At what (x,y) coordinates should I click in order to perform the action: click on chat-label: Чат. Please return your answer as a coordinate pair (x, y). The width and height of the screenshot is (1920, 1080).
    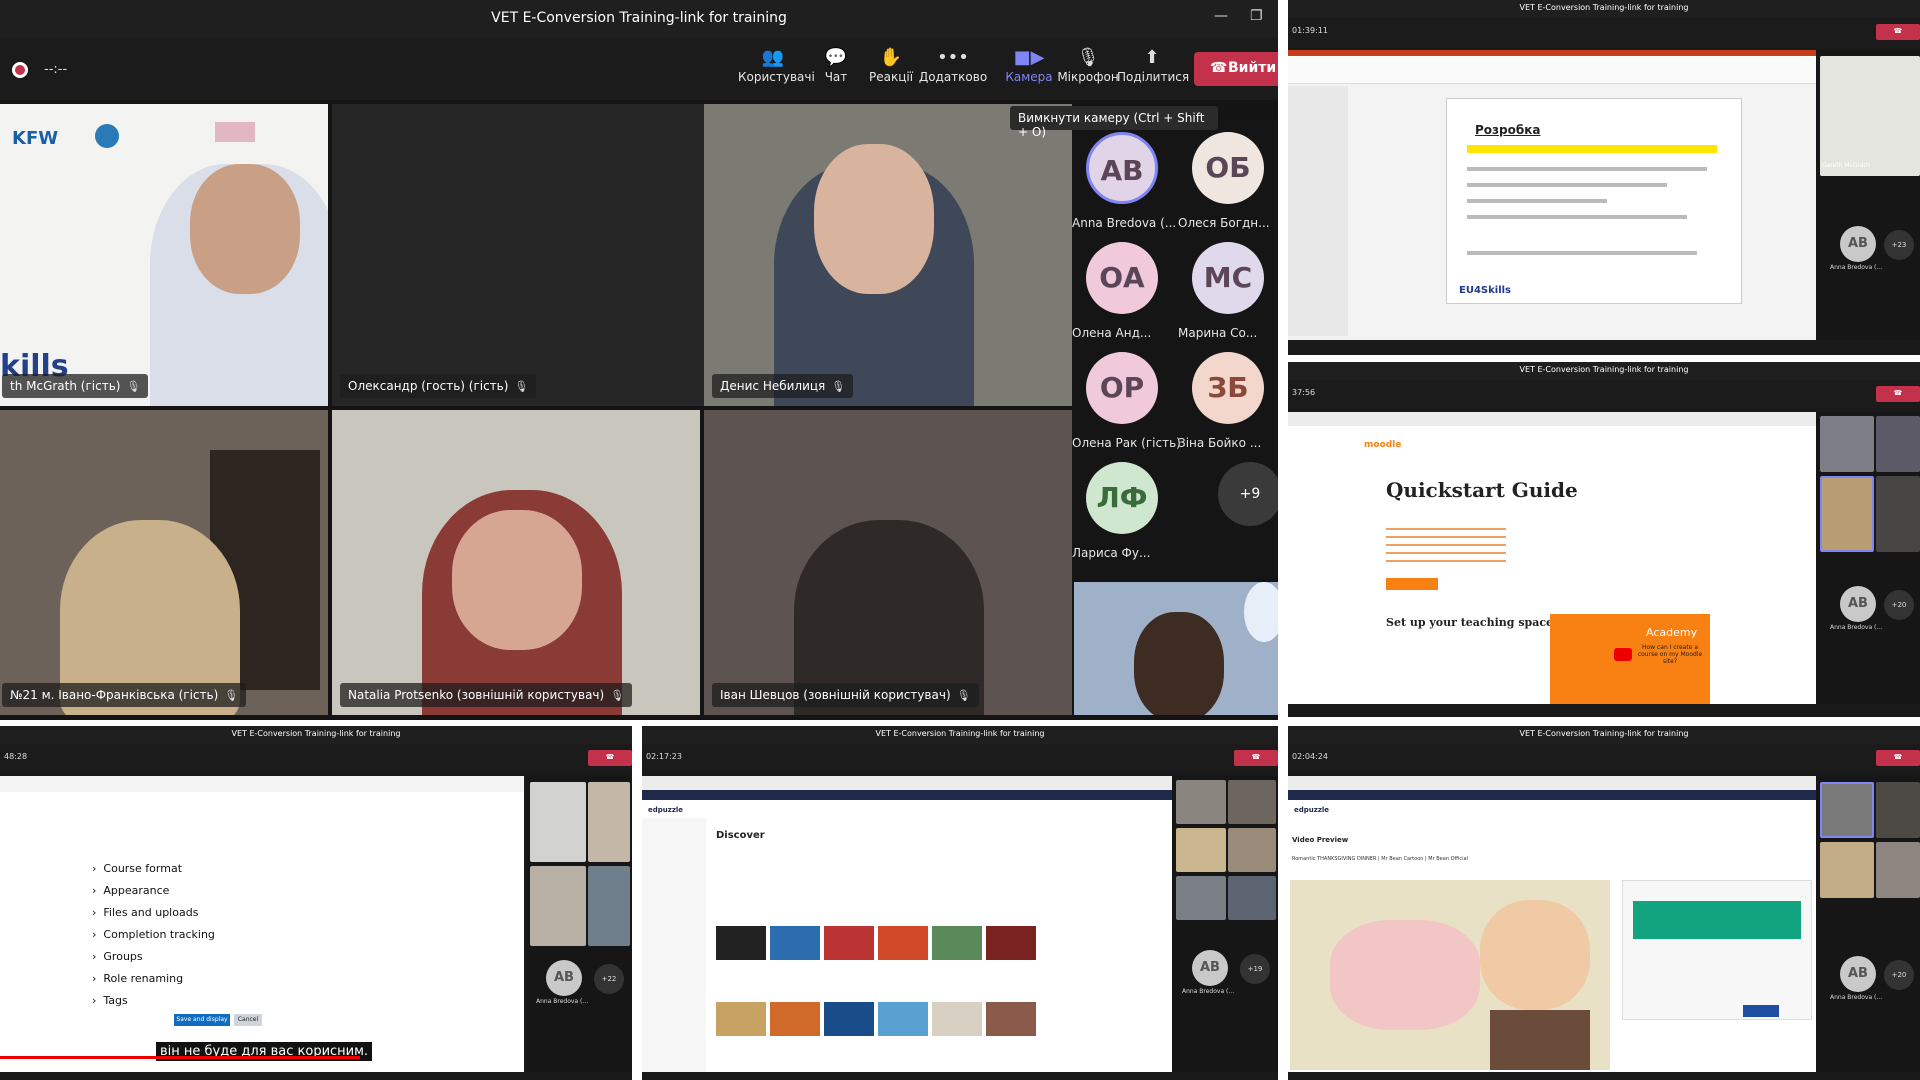
    Looking at the image, I should click on (836, 77).